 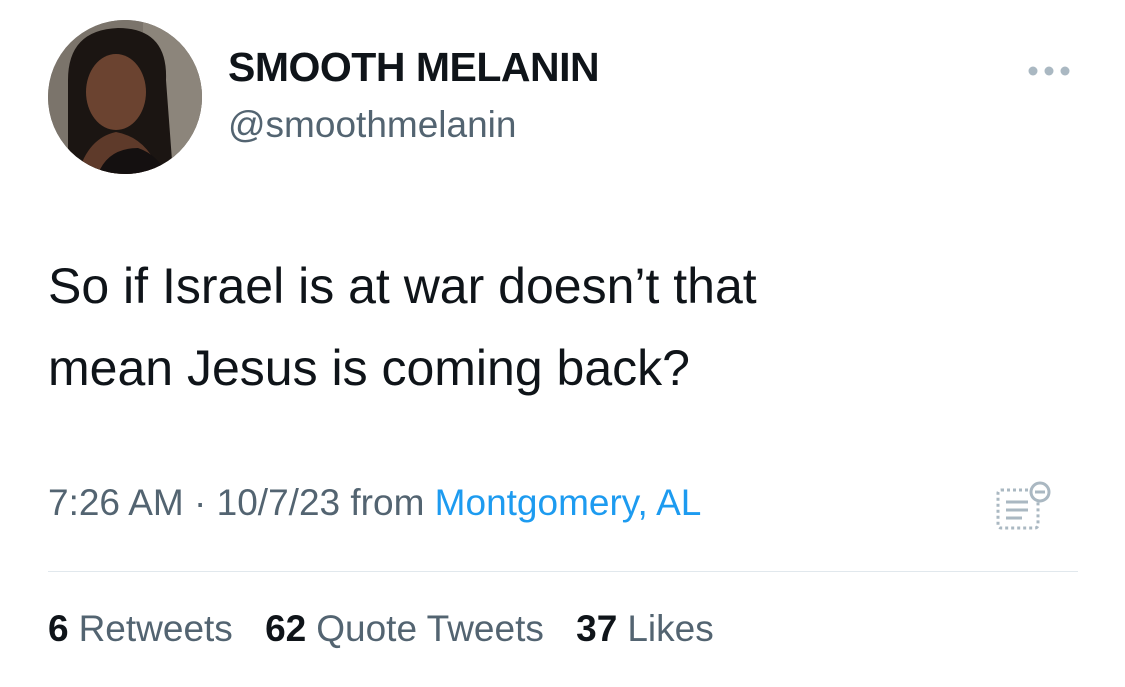 What do you see at coordinates (670, 628) in the screenshot?
I see `likes-label: Likes` at bounding box center [670, 628].